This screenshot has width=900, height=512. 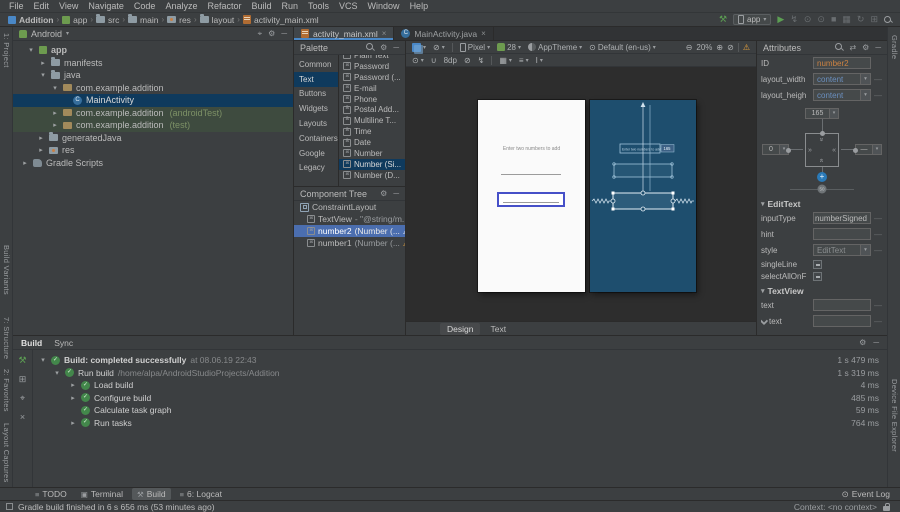 What do you see at coordinates (316, 94) in the screenshot?
I see `category-buttons: Buttons` at bounding box center [316, 94].